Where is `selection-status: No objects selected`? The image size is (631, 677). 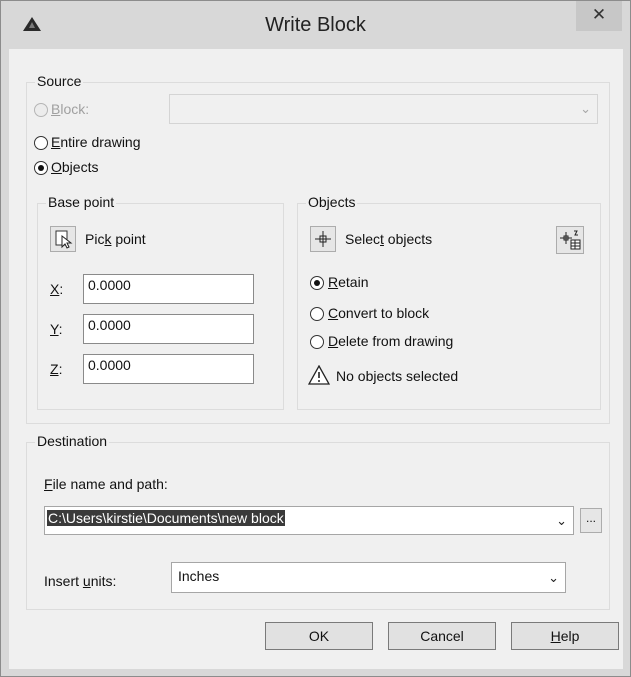
selection-status: No objects selected is located at coordinates (397, 376).